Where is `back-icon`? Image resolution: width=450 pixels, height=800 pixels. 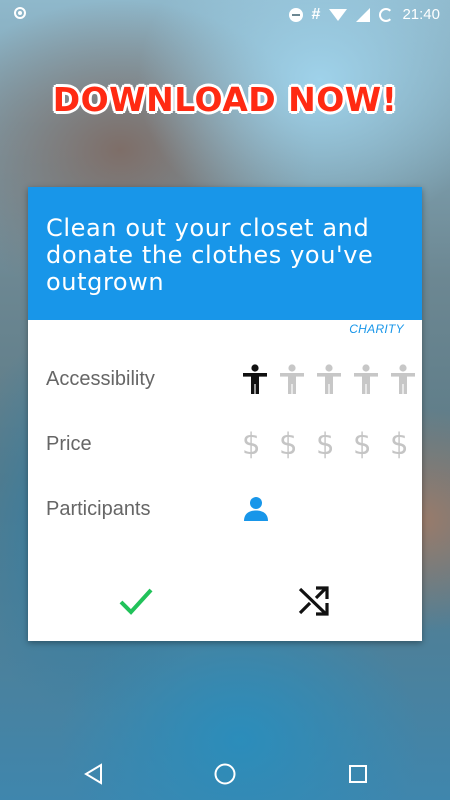
back-icon is located at coordinates (93, 774).